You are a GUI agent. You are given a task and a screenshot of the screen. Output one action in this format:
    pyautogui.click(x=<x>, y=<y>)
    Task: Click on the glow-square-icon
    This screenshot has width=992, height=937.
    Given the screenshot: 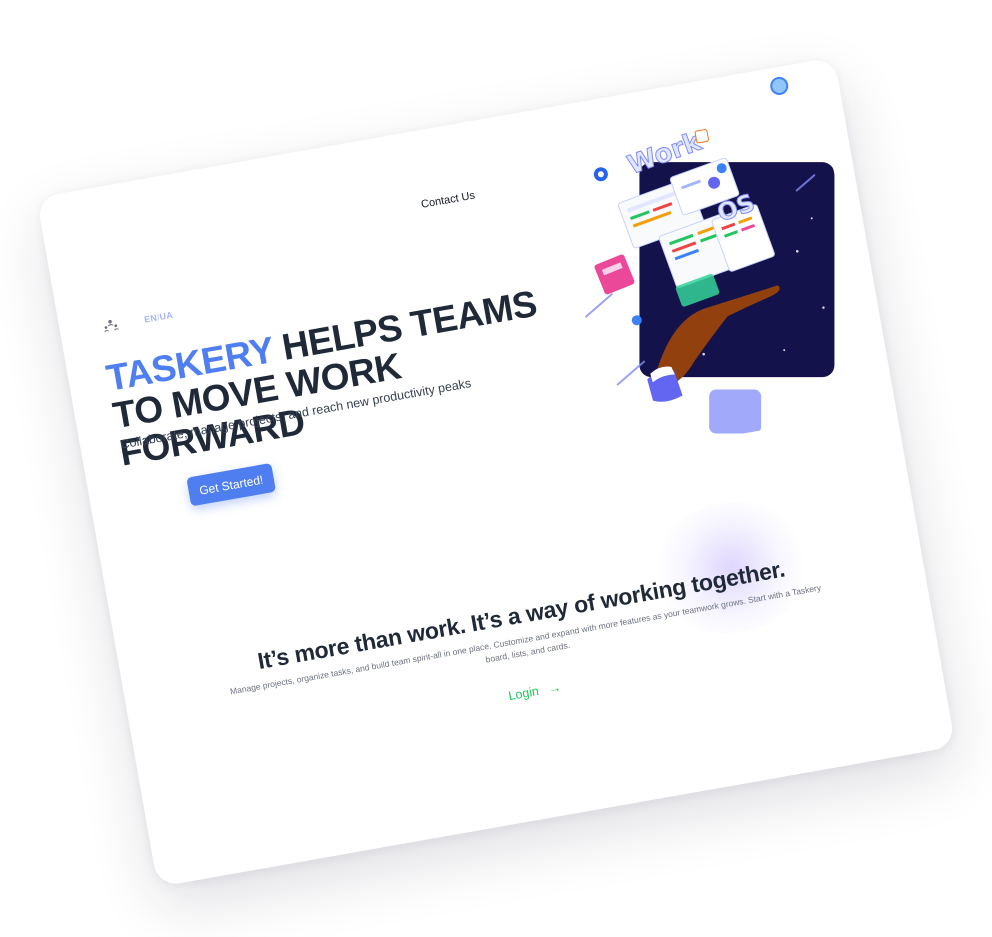 What is the action you would take?
    pyautogui.click(x=735, y=411)
    